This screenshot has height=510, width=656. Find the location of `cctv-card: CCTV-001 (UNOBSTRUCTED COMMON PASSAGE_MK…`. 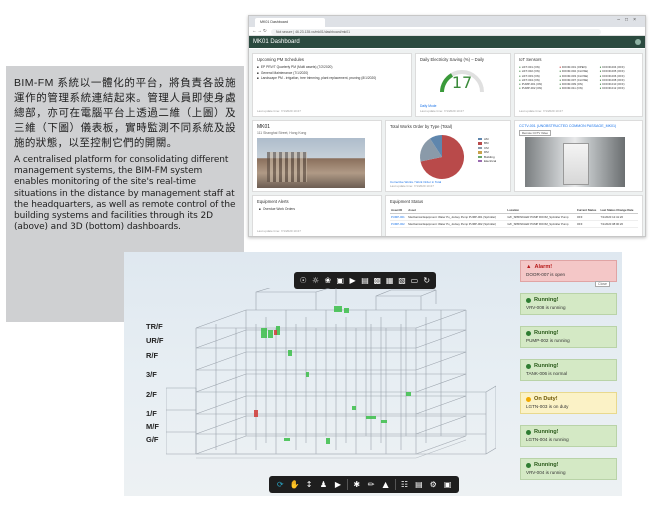

cctv-card: CCTV-001 (UNOBSTRUCTED COMMON PASSAGE_MK… is located at coordinates (578, 156).